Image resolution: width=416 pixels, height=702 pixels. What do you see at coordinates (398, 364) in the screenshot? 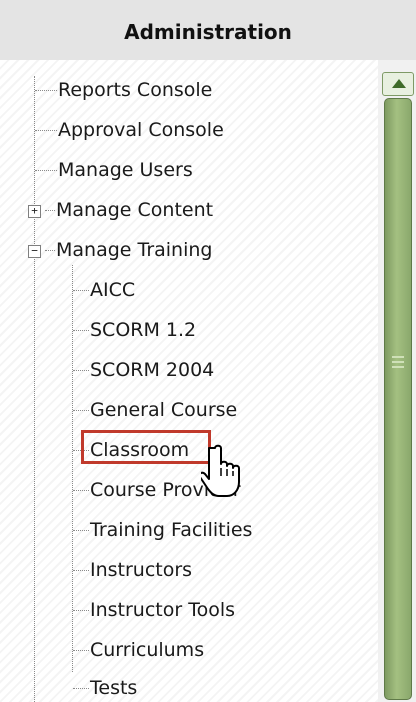
I see `scrollbar-grip-icon` at bounding box center [398, 364].